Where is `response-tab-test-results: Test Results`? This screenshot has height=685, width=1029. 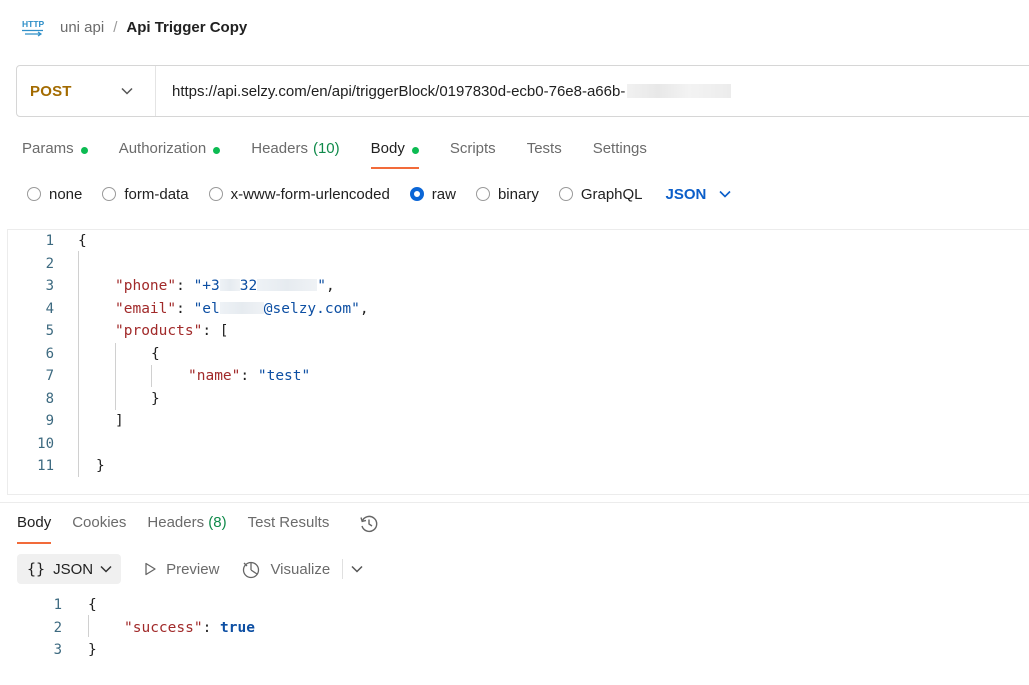 response-tab-test-results: Test Results is located at coordinates (289, 529).